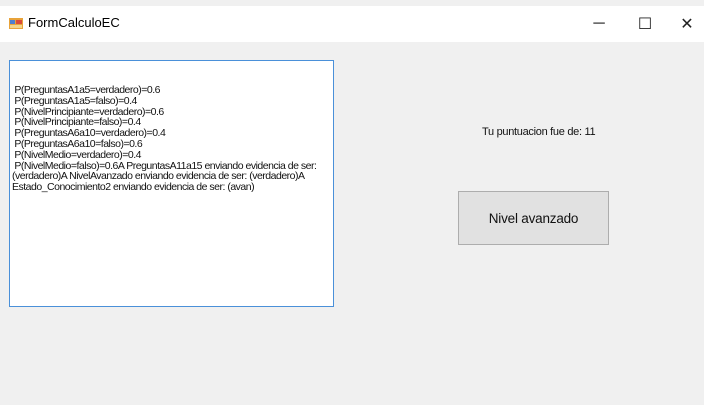 The height and width of the screenshot is (405, 704). What do you see at coordinates (645, 24) in the screenshot?
I see `maximize-button: ☐` at bounding box center [645, 24].